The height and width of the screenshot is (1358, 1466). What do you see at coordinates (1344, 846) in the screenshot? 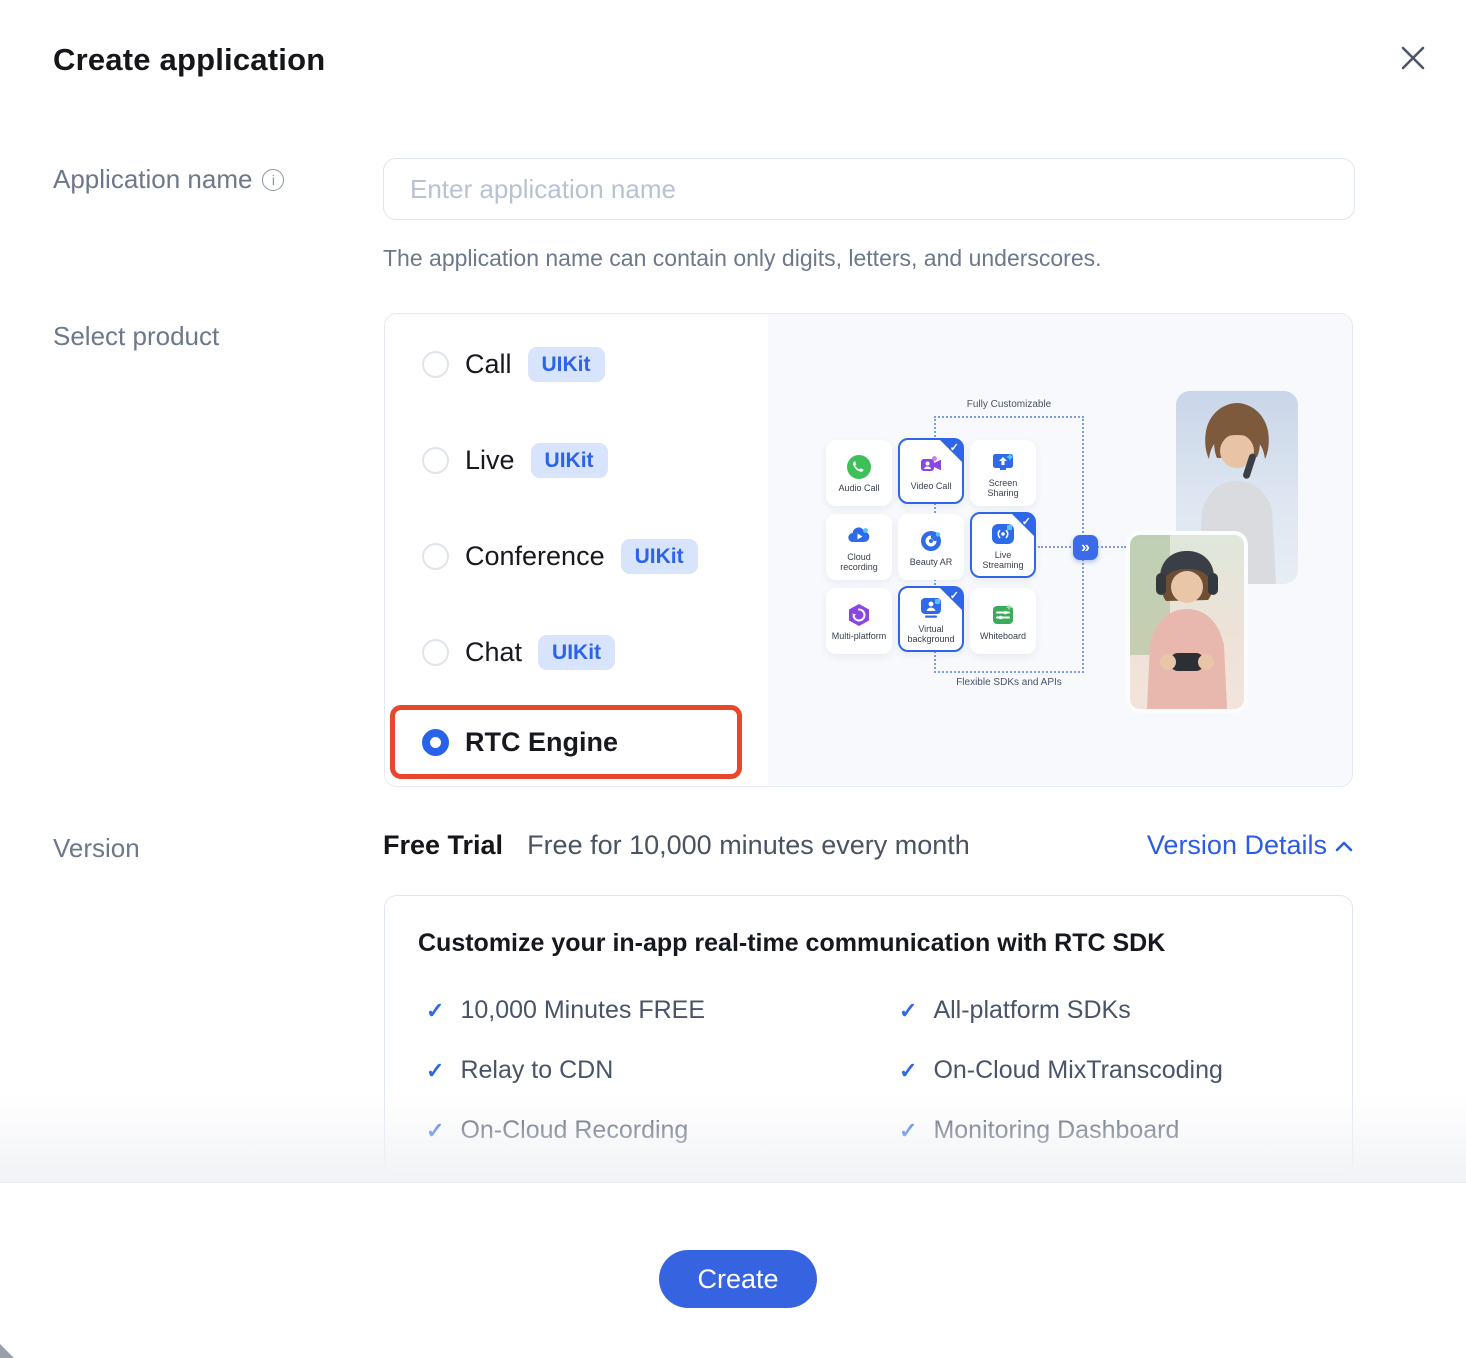
I see `chevron-up-icon` at bounding box center [1344, 846].